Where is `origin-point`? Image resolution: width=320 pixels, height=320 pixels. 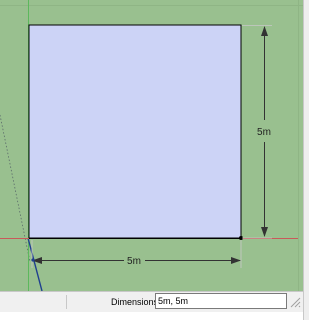
origin-point is located at coordinates (33, 260).